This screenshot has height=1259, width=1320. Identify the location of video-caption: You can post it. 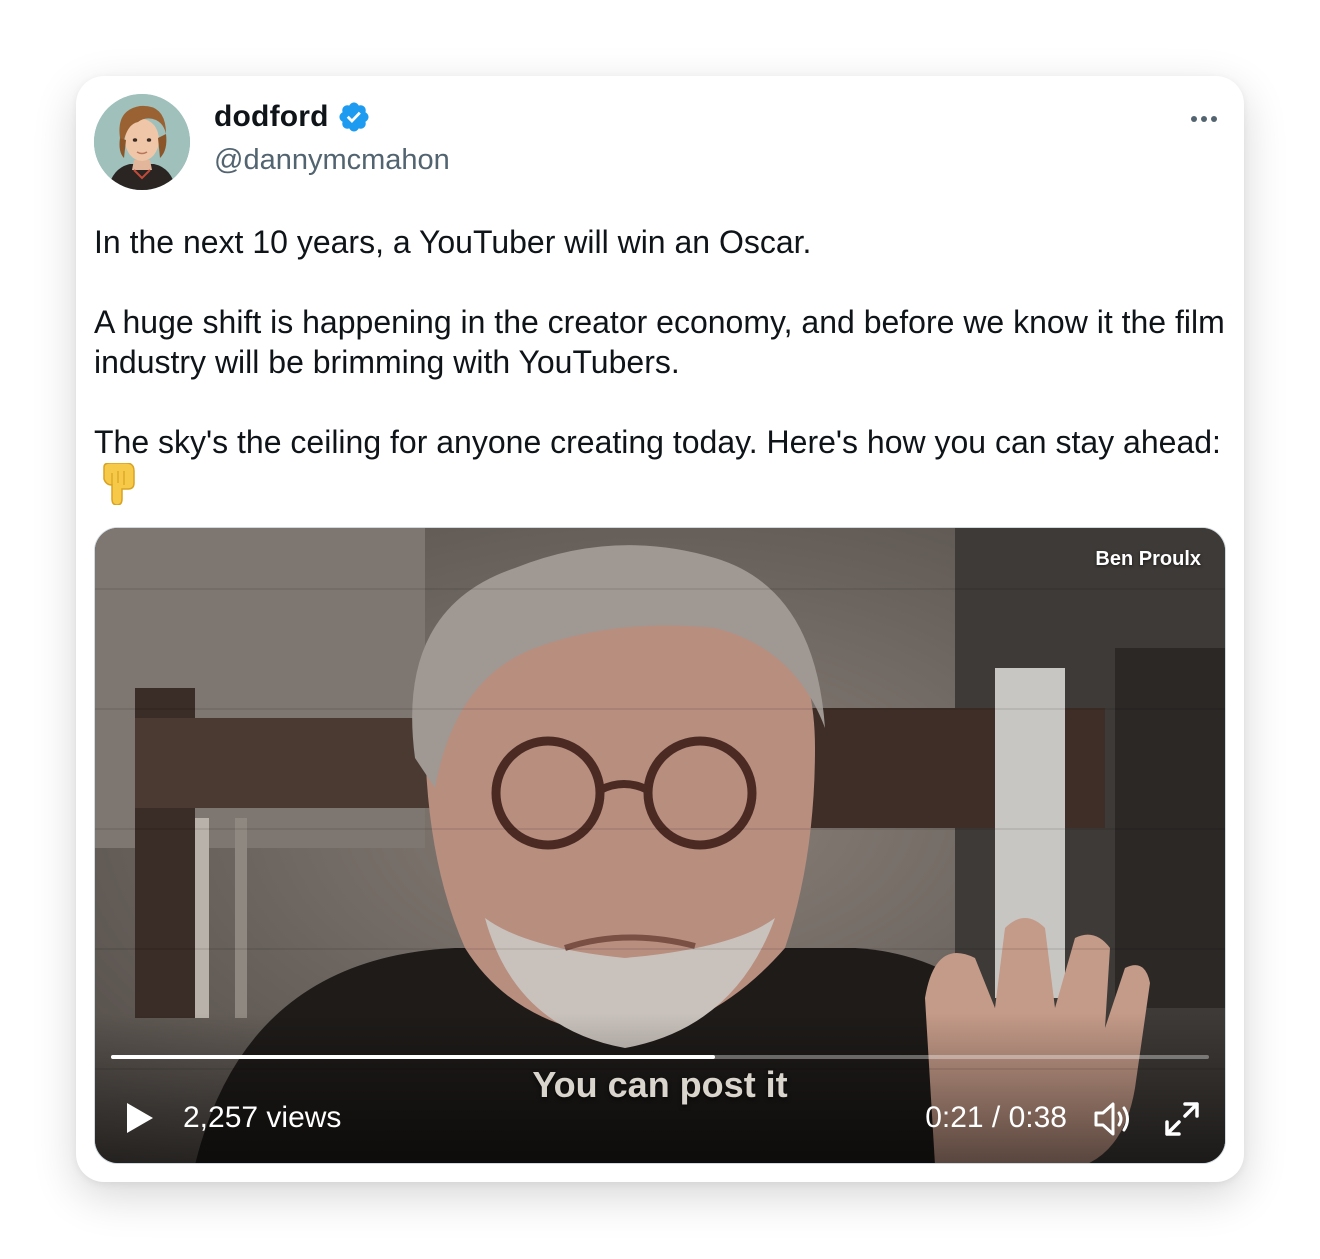
(660, 1084).